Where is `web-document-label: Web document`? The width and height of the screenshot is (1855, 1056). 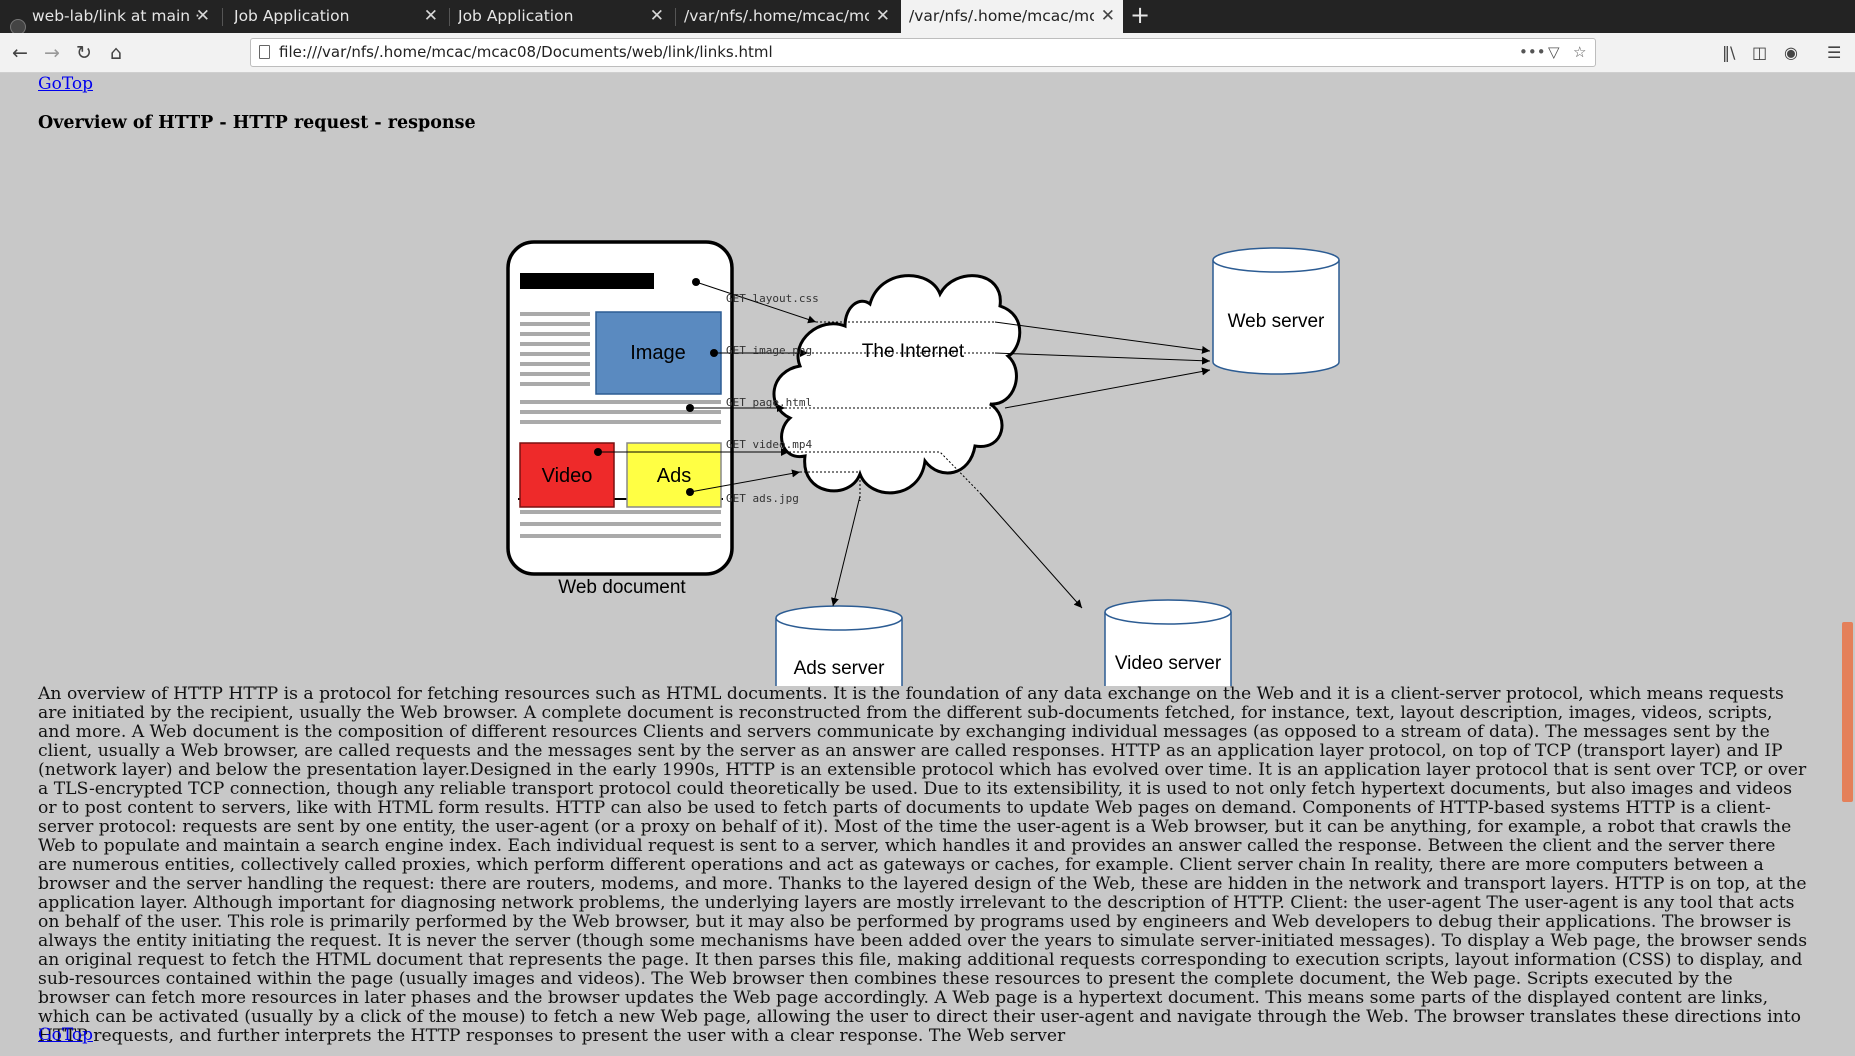
web-document-label: Web document is located at coordinates (622, 587).